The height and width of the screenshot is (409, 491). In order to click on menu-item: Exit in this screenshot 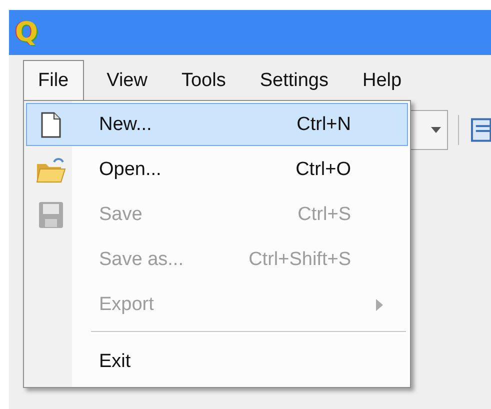, I will do `click(217, 361)`.